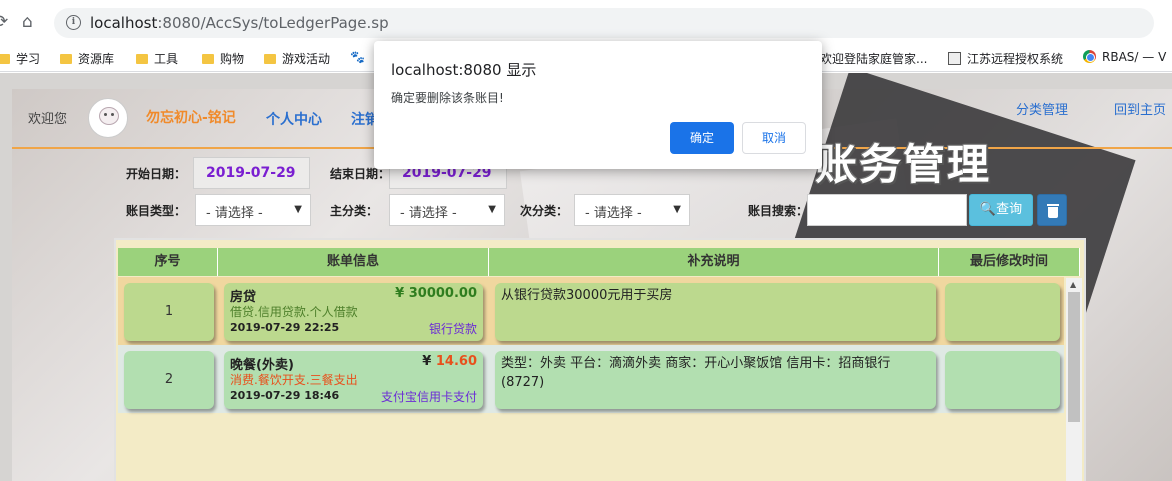 The height and width of the screenshot is (481, 1172). I want to click on bookmark-tools: 工具, so click(157, 58).